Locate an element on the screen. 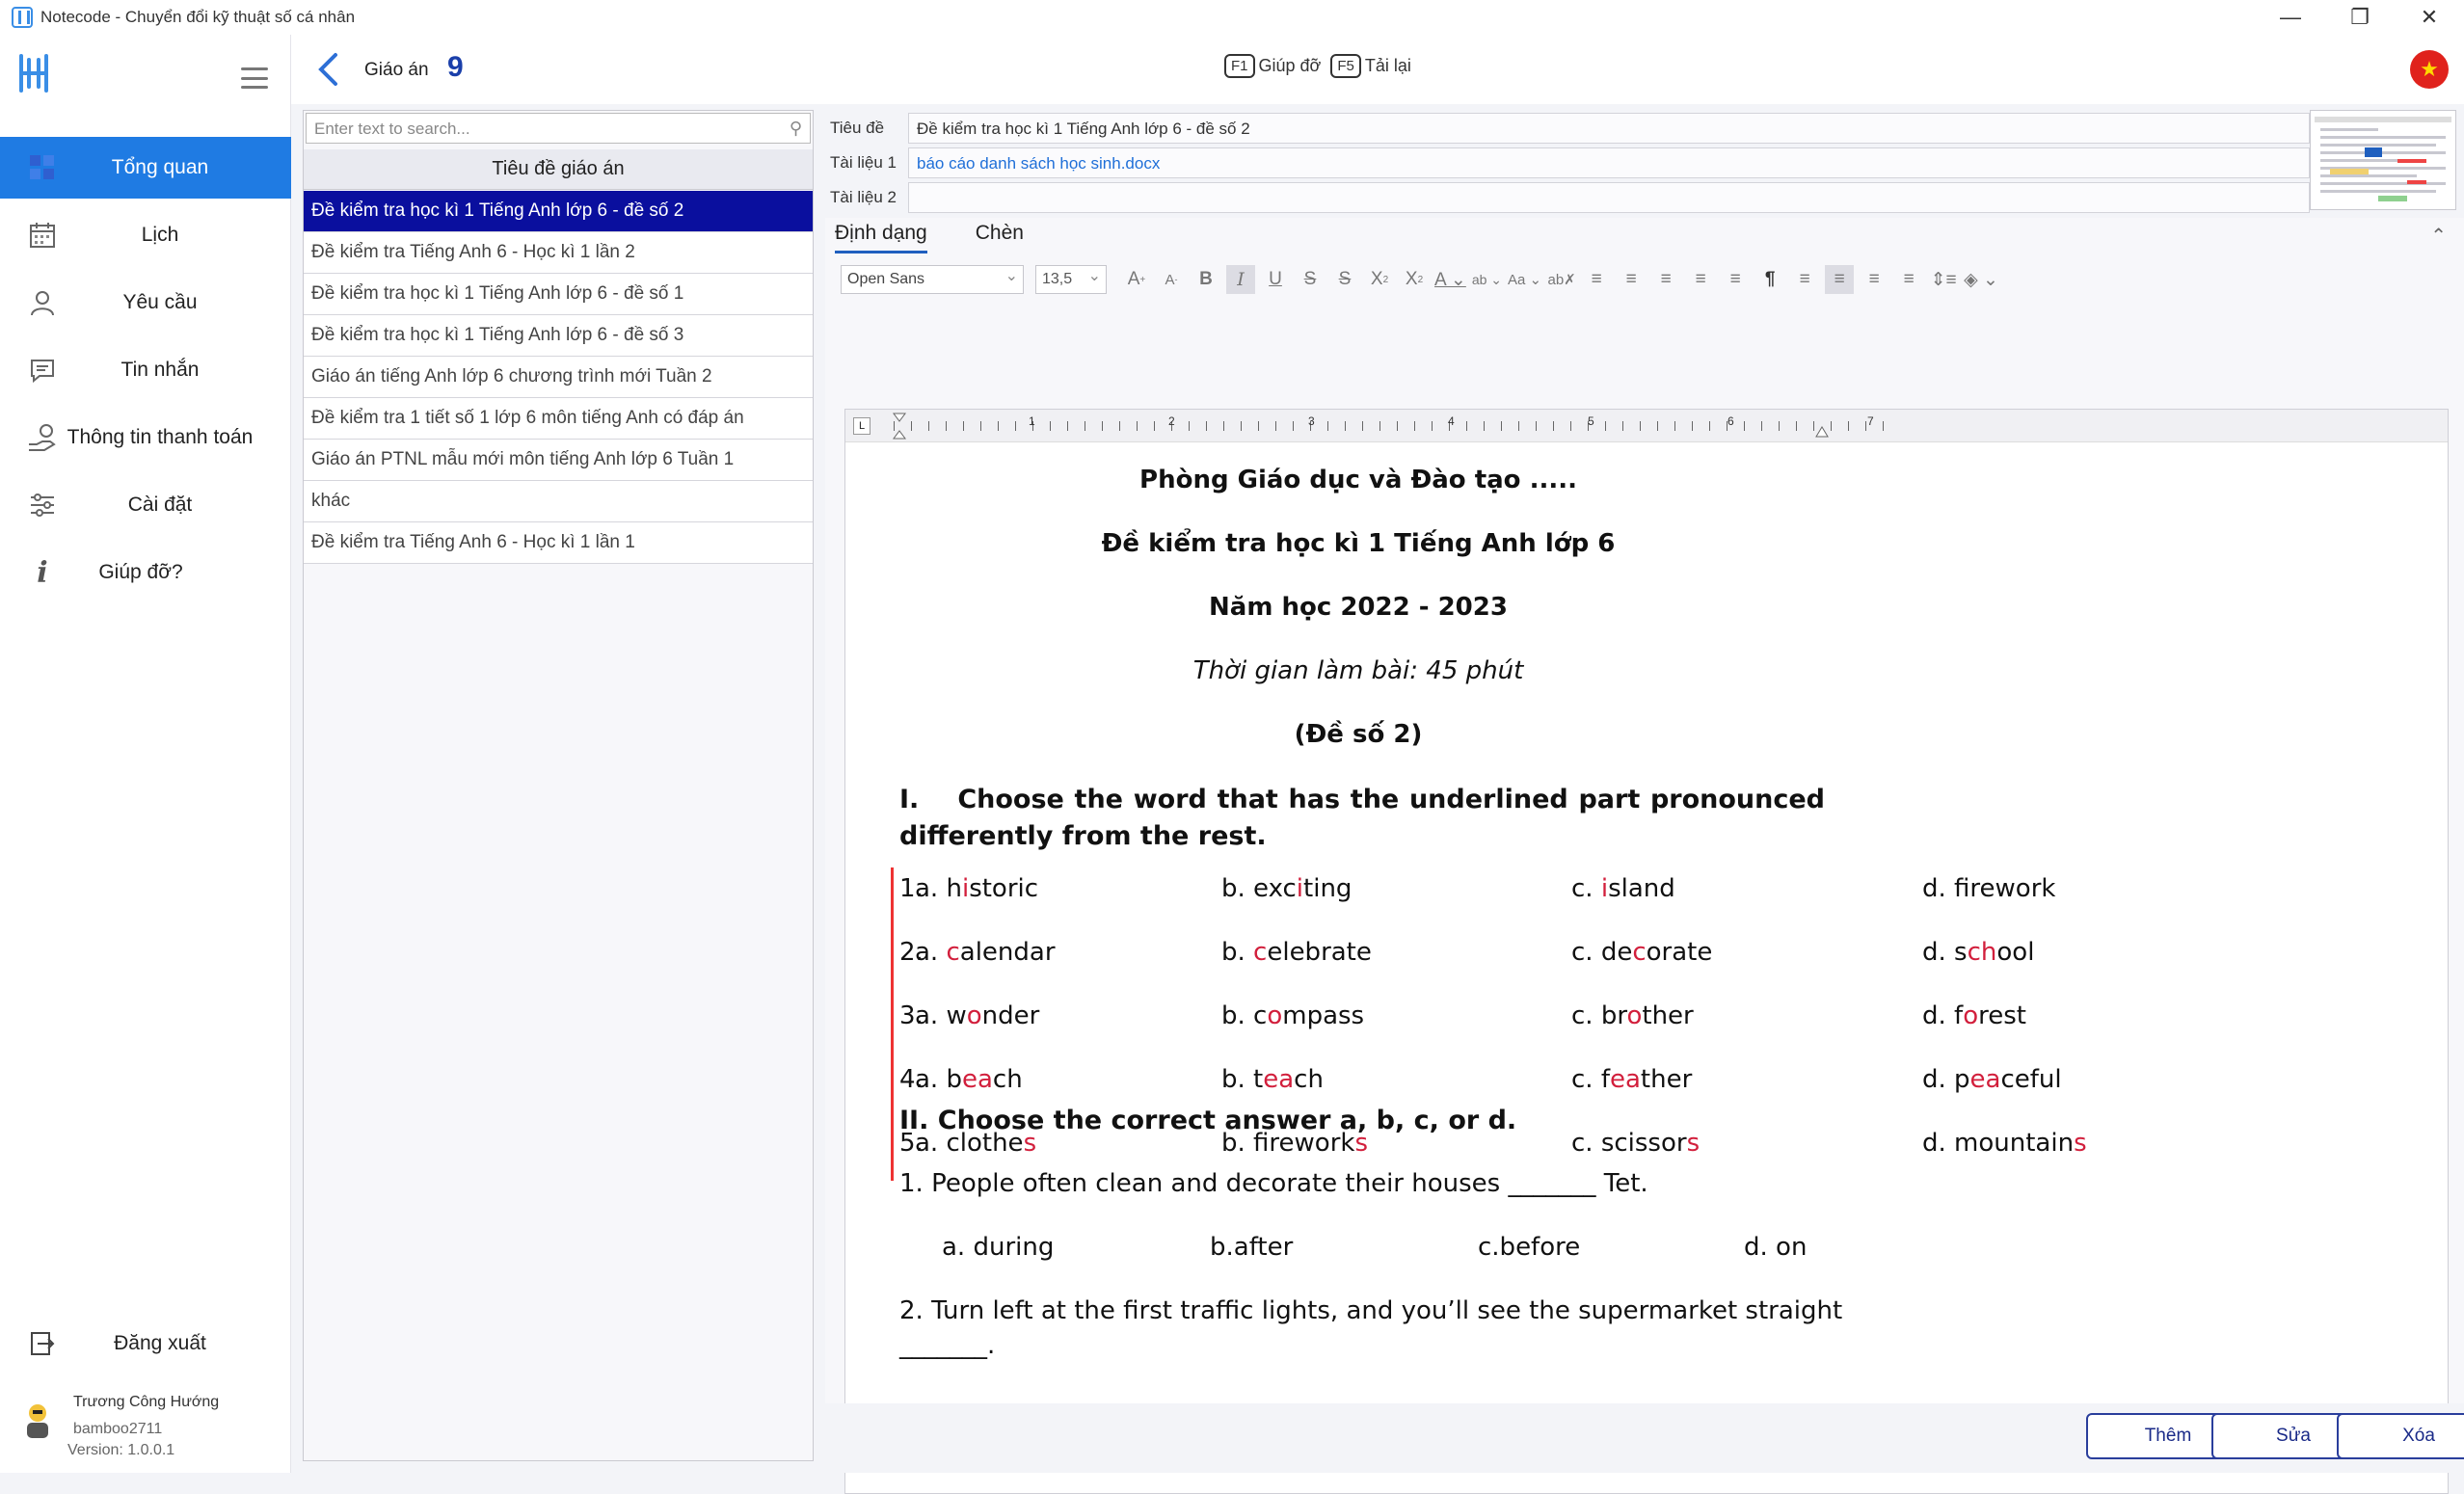  exercise-option: b. compass is located at coordinates (1293, 1015).